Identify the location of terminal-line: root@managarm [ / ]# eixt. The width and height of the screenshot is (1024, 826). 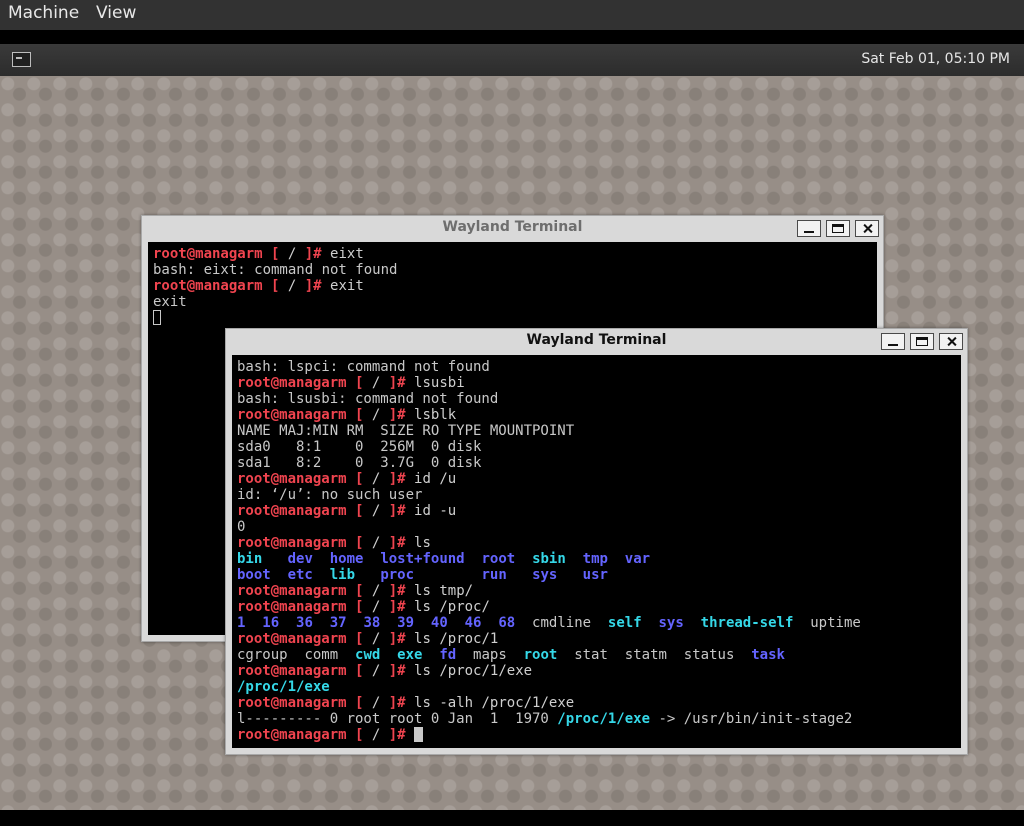
(515, 254).